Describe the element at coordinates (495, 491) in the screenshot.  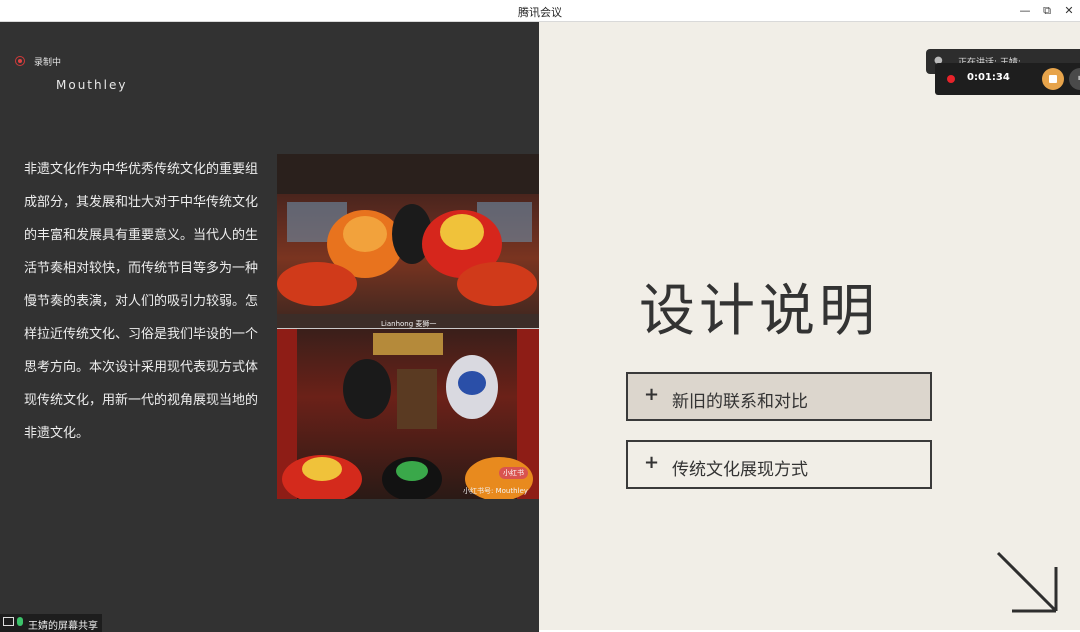
I see `photo-bottom-caption: 小红书号: Mouthley` at that location.